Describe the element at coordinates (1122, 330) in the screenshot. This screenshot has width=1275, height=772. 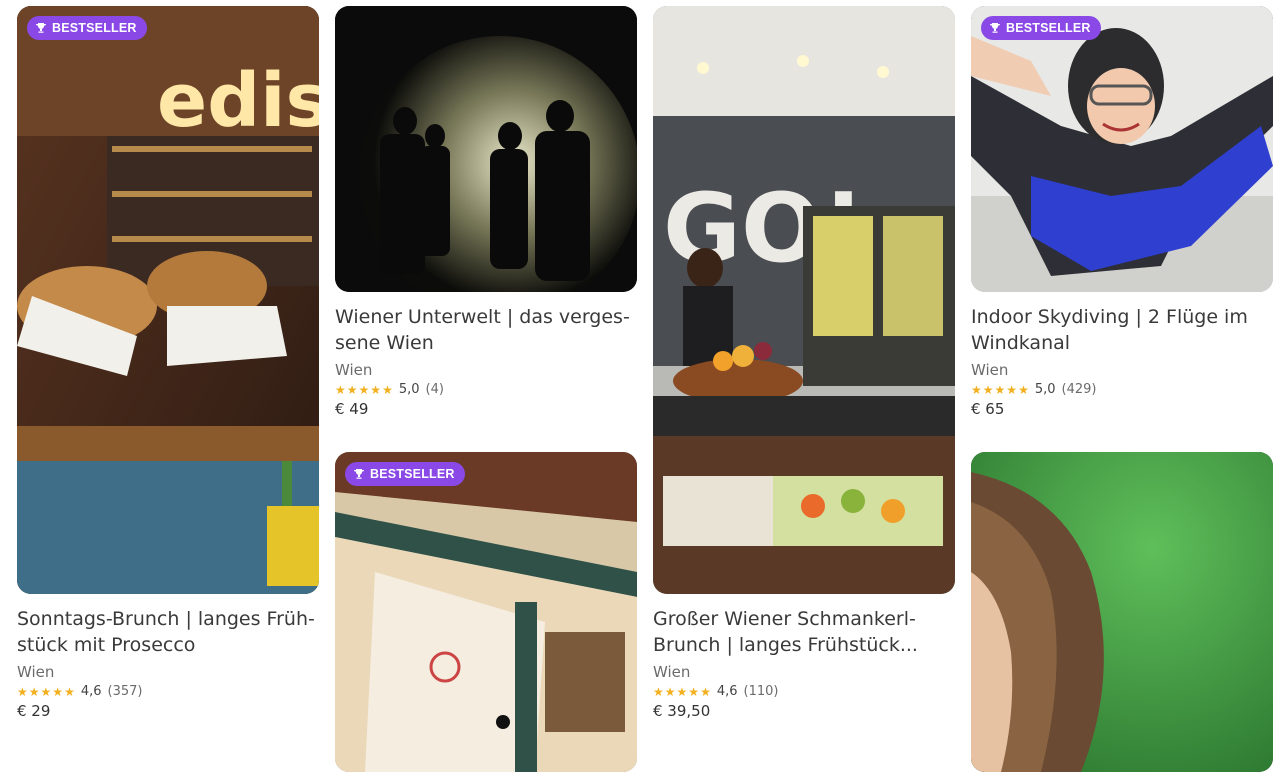
I see `card-title: Indoor Skydiving | 2 Flüge im Windkanal` at that location.